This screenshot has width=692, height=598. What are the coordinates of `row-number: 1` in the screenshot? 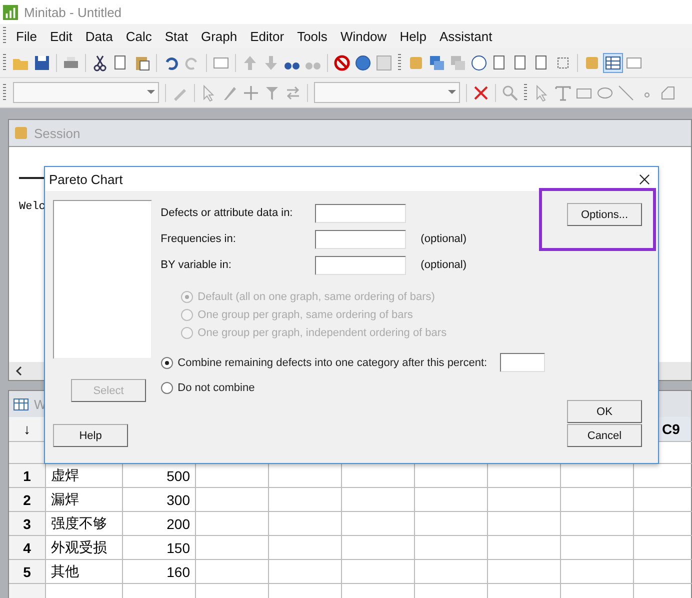 It's located at (27, 476).